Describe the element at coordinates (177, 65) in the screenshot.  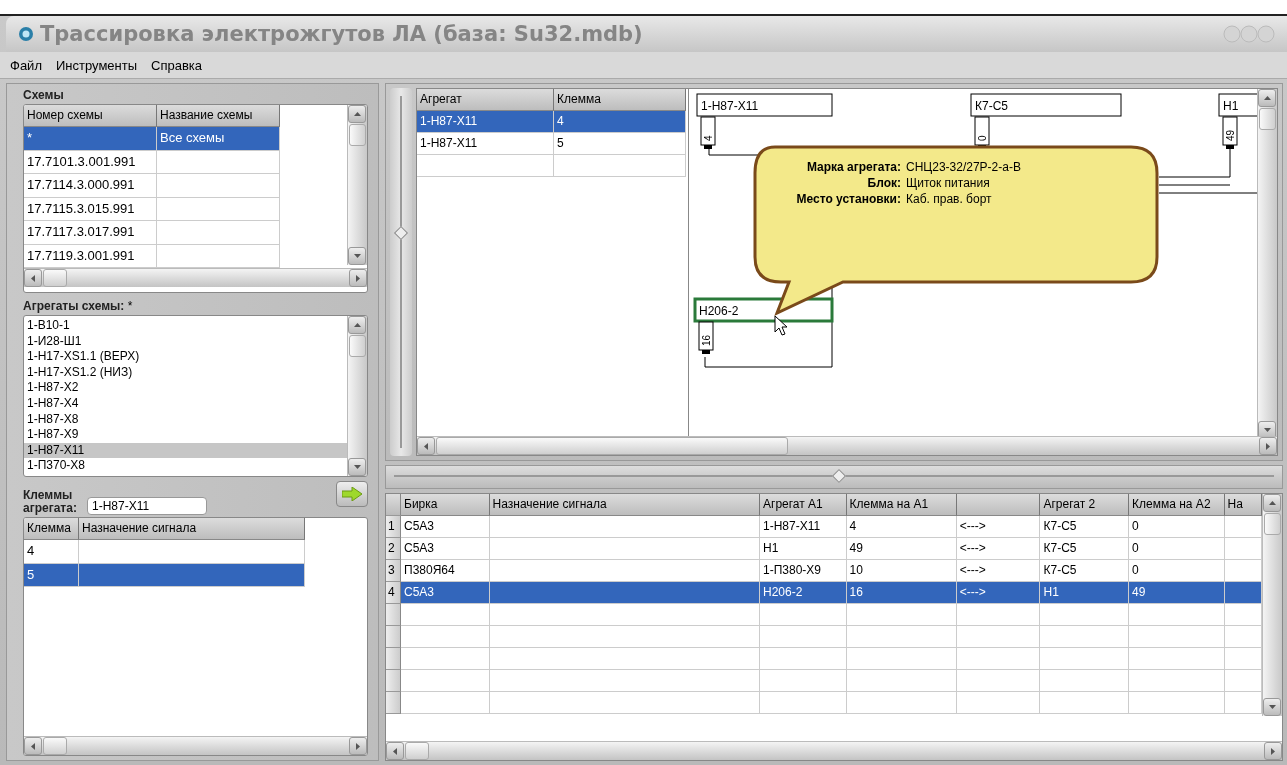
I see `menu-item: Справка` at that location.